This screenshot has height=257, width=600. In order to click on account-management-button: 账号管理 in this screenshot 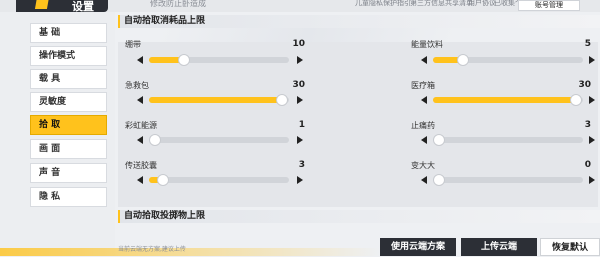, I will do `click(549, 5)`.